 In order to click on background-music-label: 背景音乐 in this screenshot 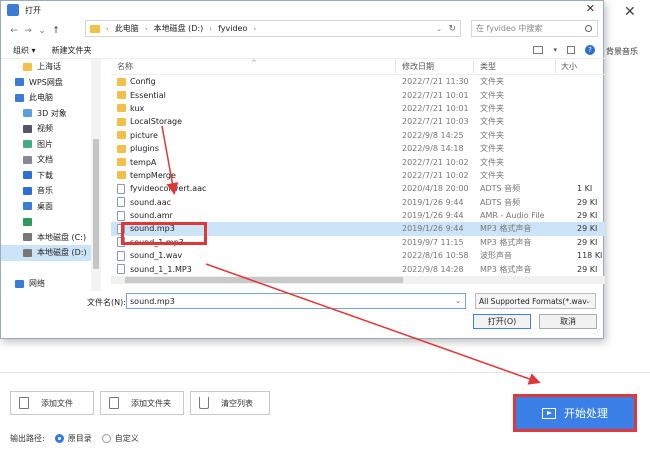, I will do `click(622, 51)`.